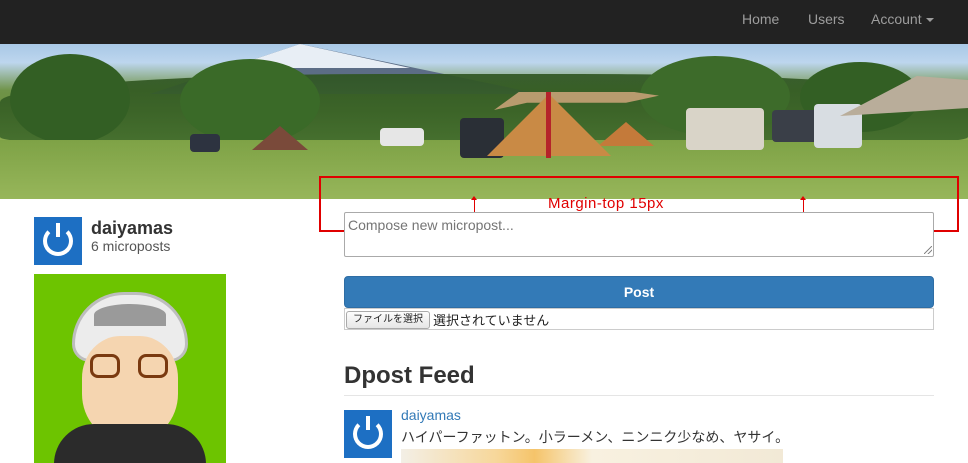 This screenshot has height=463, width=968. Describe the element at coordinates (760, 22) in the screenshot. I see `nav-home-link: Home` at that location.